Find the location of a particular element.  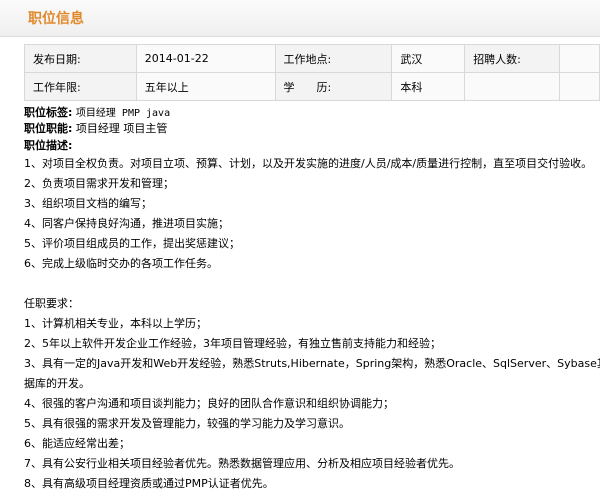

job-tags-values: 项目经理 PMP java is located at coordinates (123, 113).